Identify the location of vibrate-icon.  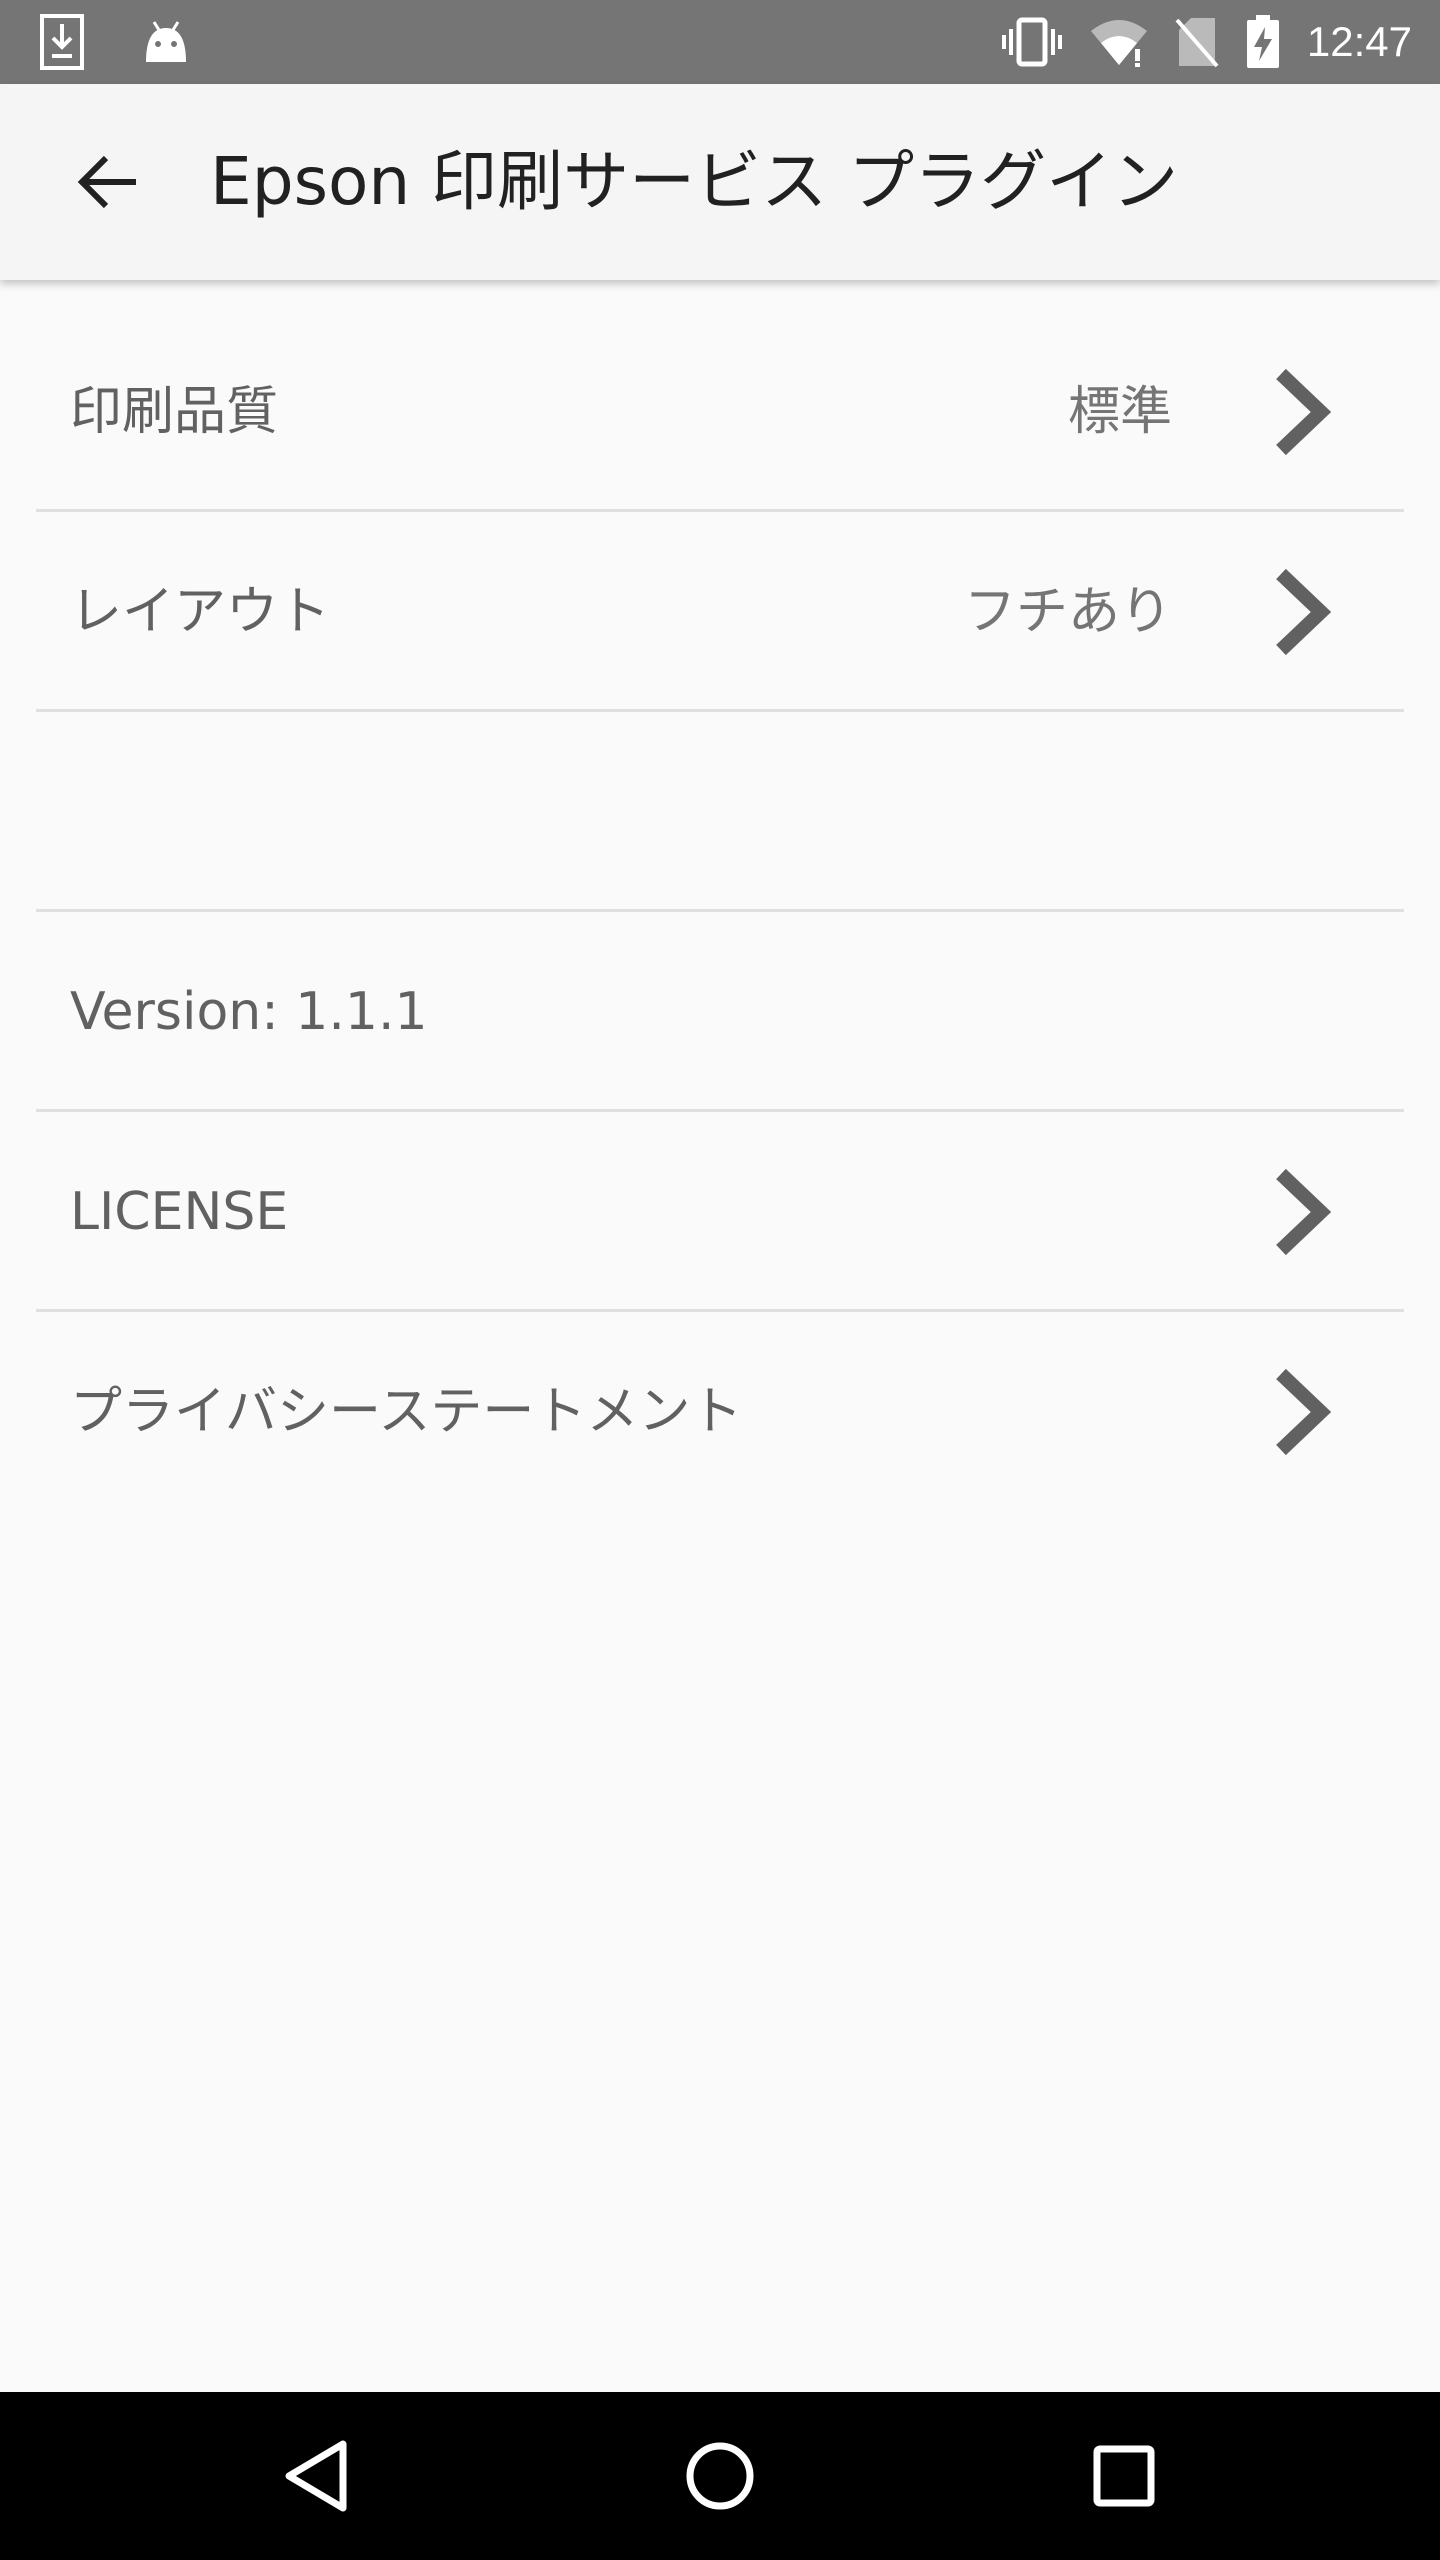
(1032, 42).